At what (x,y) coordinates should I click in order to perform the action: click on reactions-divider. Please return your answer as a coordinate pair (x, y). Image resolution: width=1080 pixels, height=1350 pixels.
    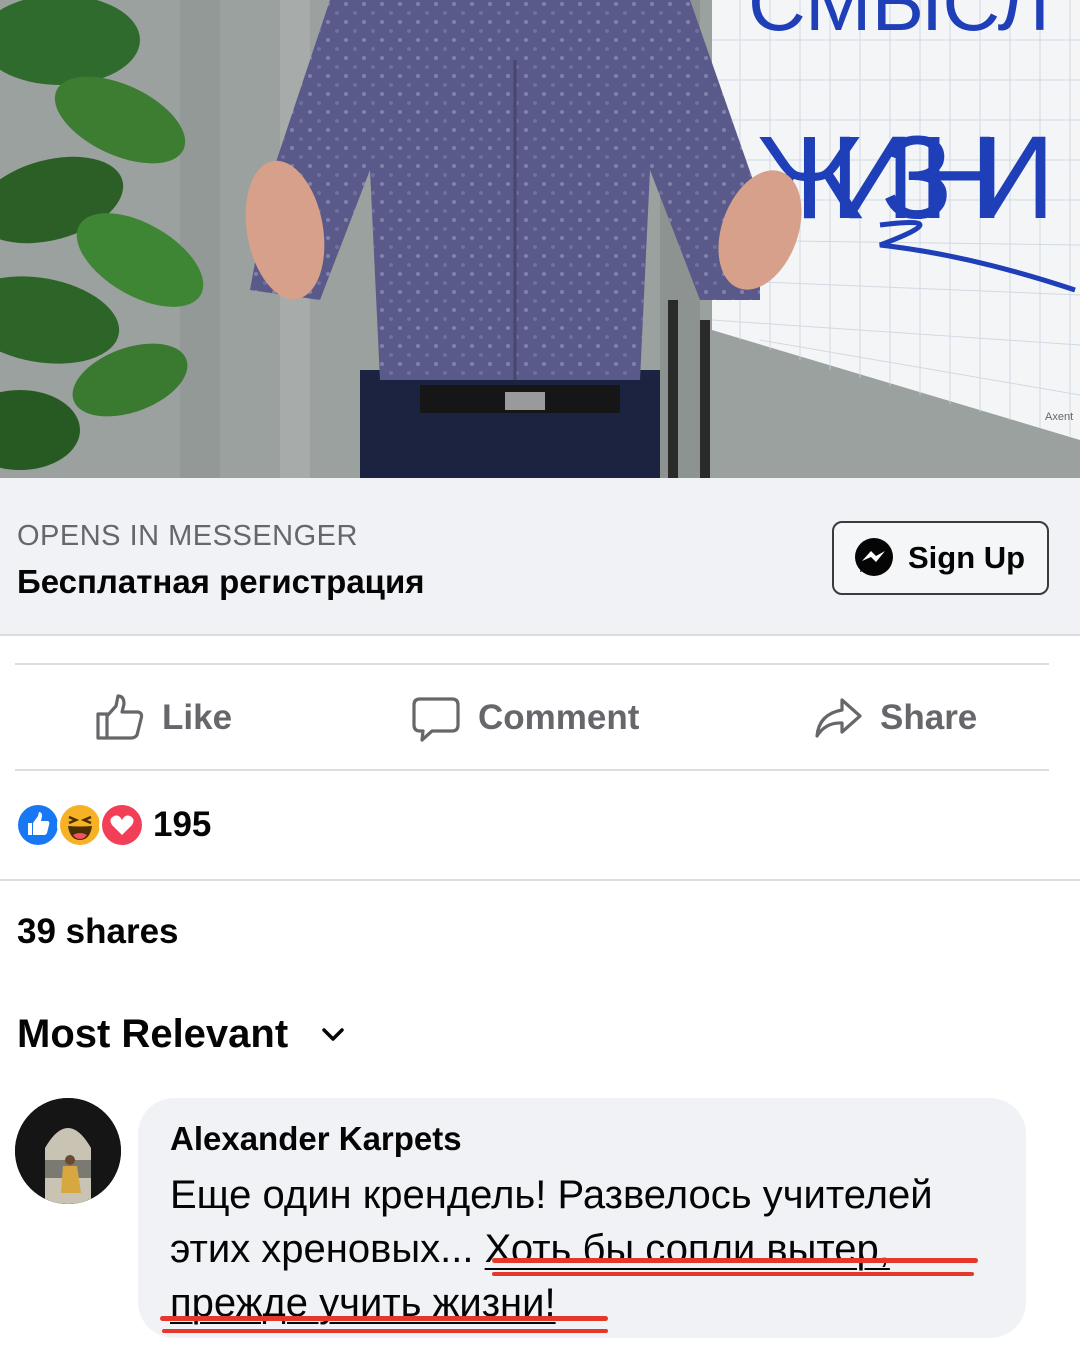
    Looking at the image, I should click on (540, 880).